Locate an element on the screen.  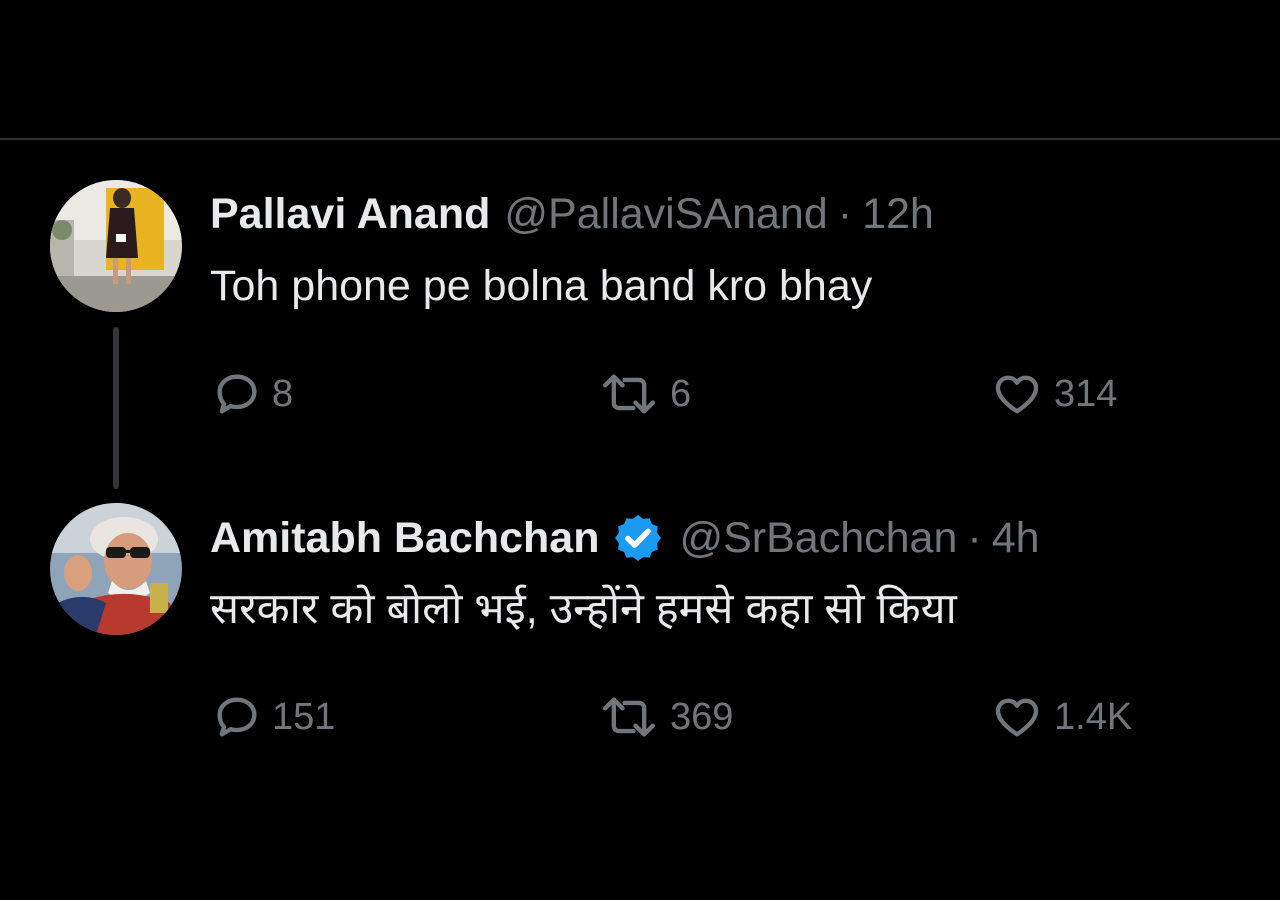
reply-button: 151 is located at coordinates (272, 717).